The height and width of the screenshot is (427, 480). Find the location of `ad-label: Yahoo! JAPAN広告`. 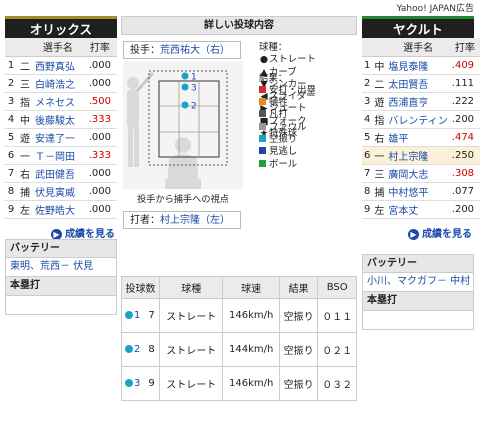

ad-label: Yahoo! JAPAN広告 is located at coordinates (435, 7).